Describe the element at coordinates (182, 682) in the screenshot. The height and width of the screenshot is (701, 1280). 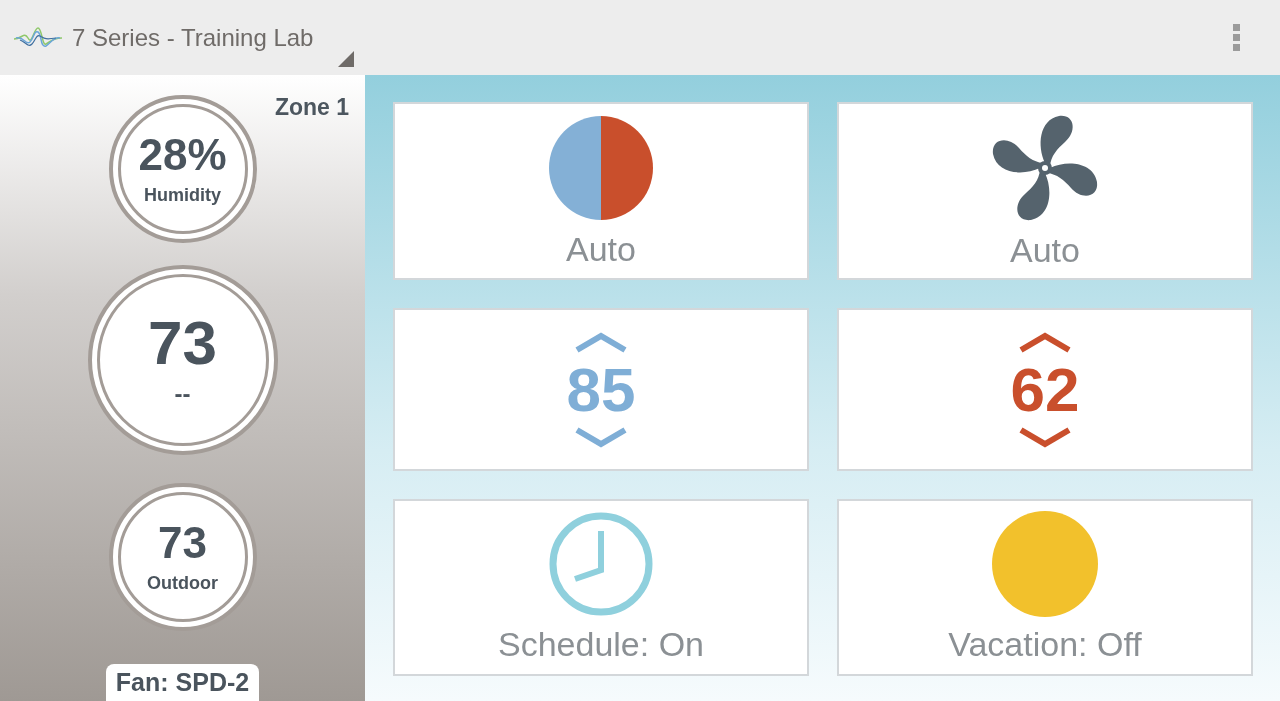
I see `fan-status-label: Fan: SPD-2` at that location.